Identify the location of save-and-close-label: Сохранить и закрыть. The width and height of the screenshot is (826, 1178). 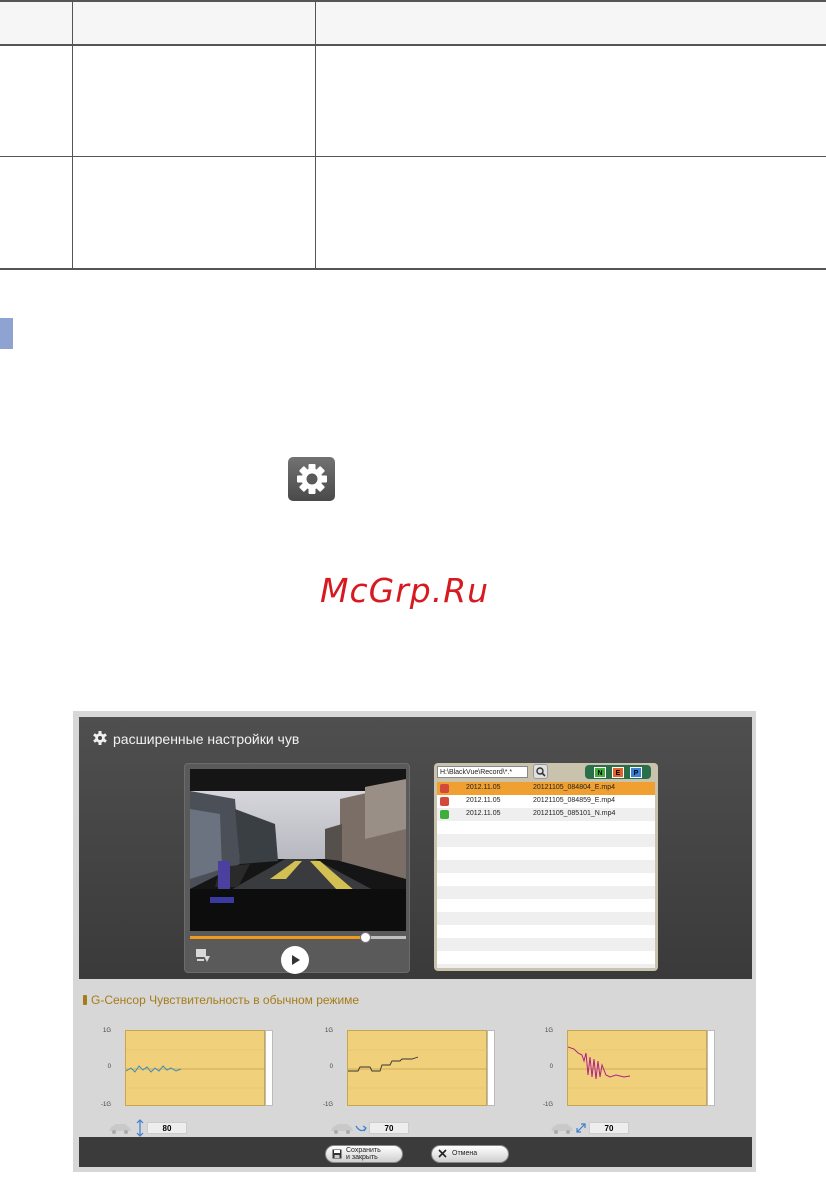
(363, 1154).